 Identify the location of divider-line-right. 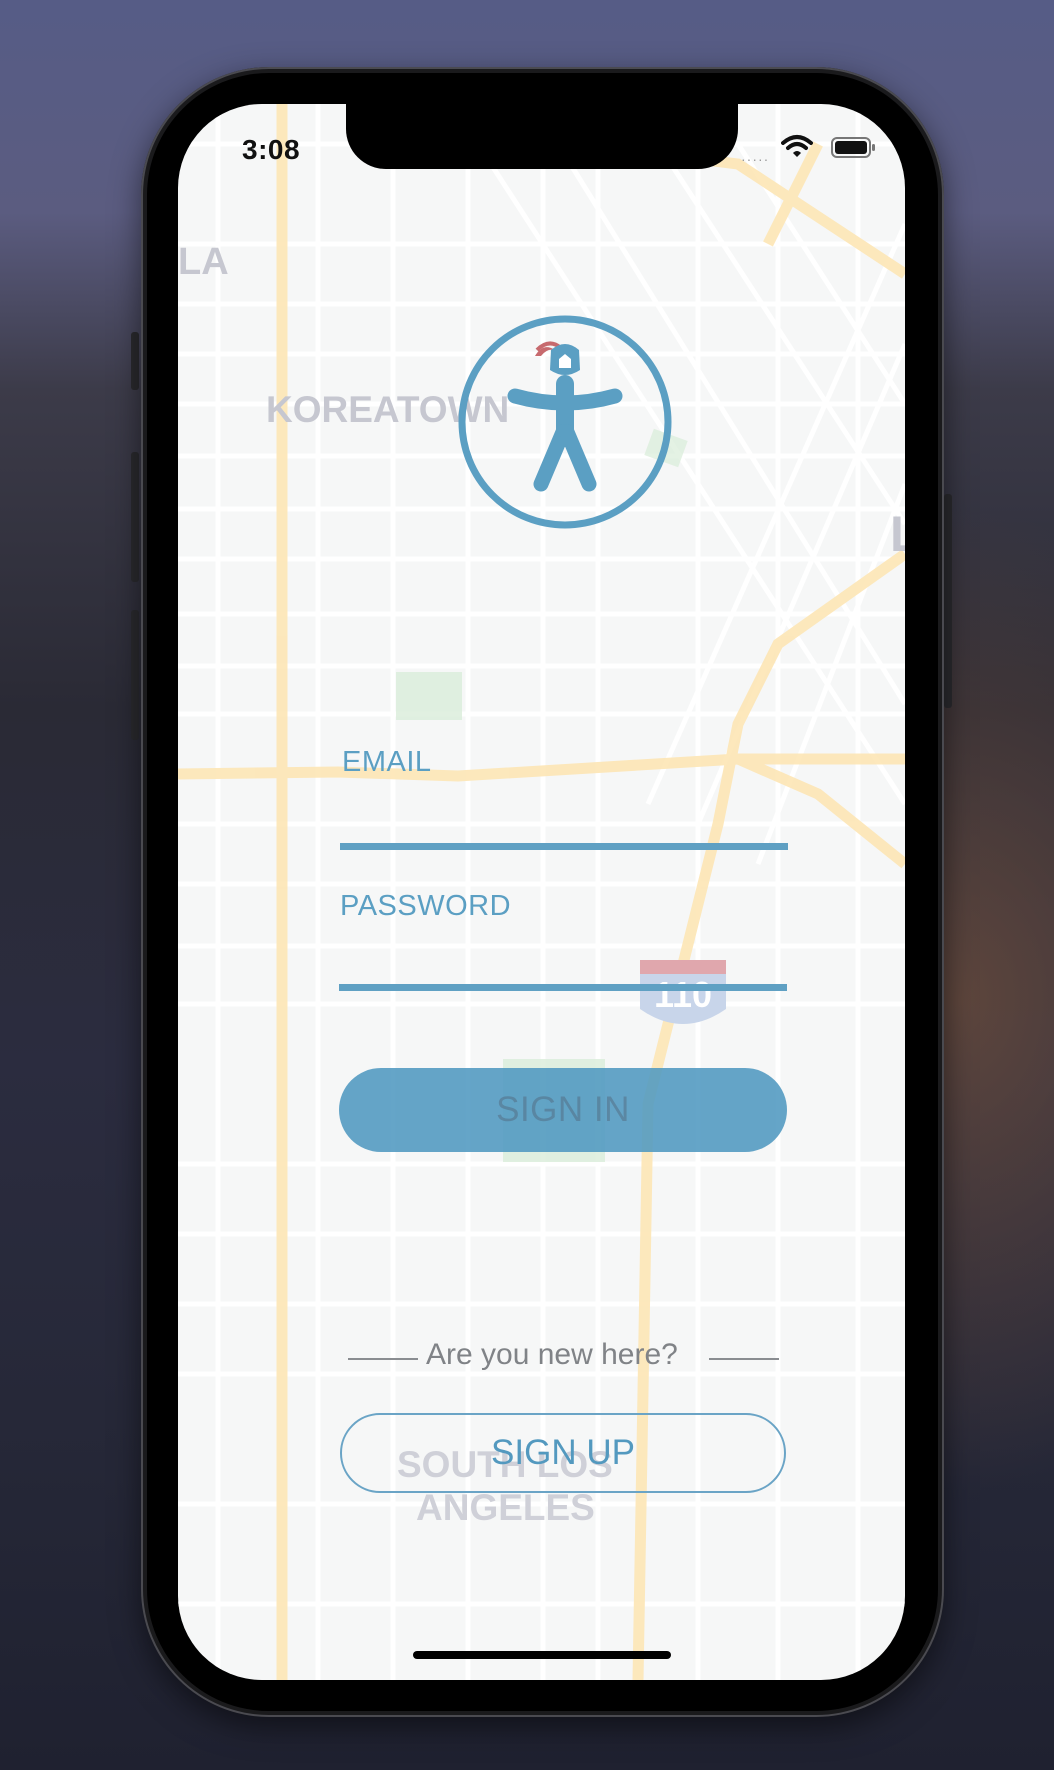
(744, 1359).